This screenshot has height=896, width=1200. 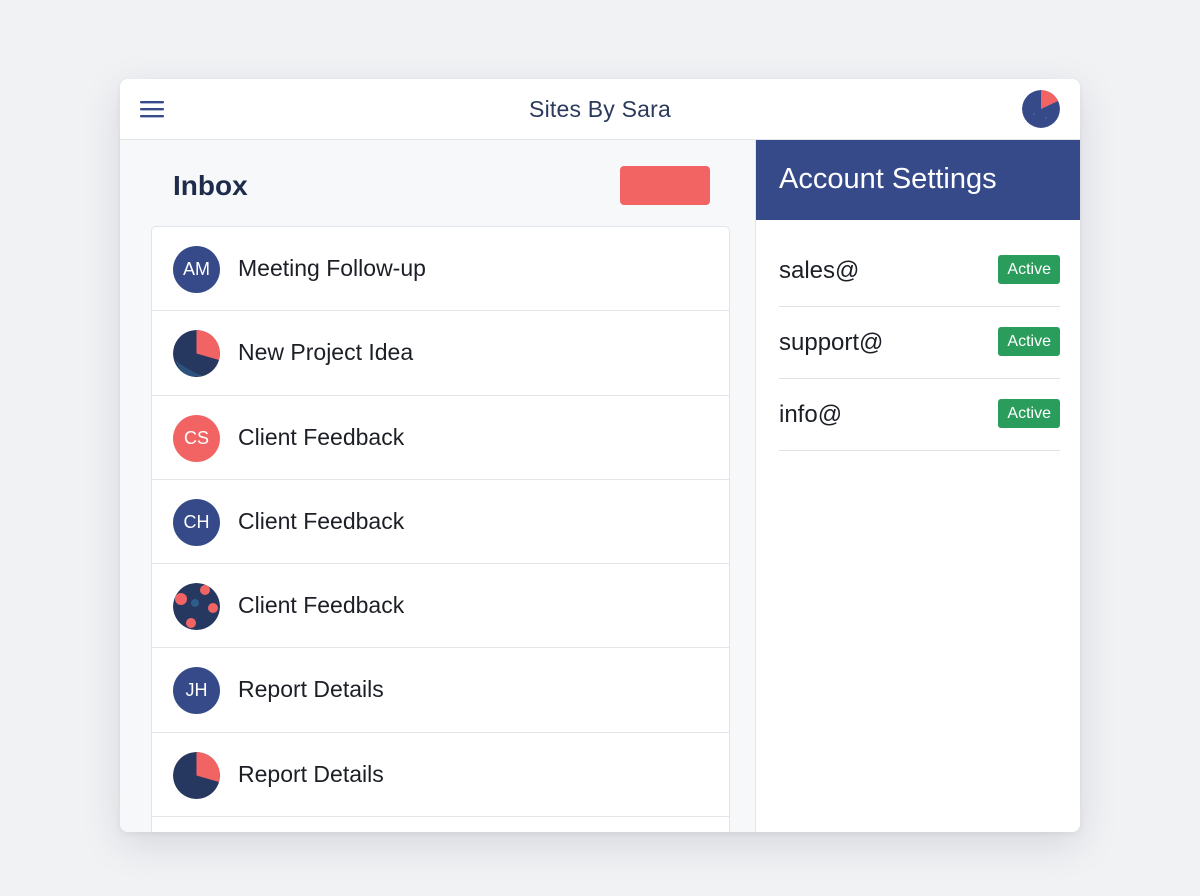 I want to click on account-email: info@, so click(x=811, y=414).